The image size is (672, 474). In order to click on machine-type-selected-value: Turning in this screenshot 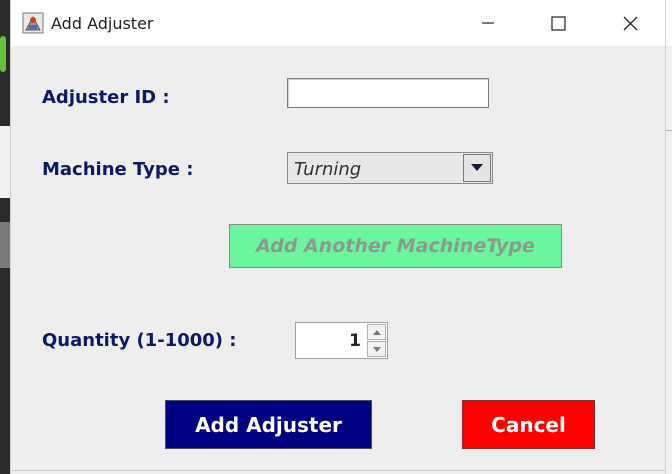, I will do `click(328, 169)`.